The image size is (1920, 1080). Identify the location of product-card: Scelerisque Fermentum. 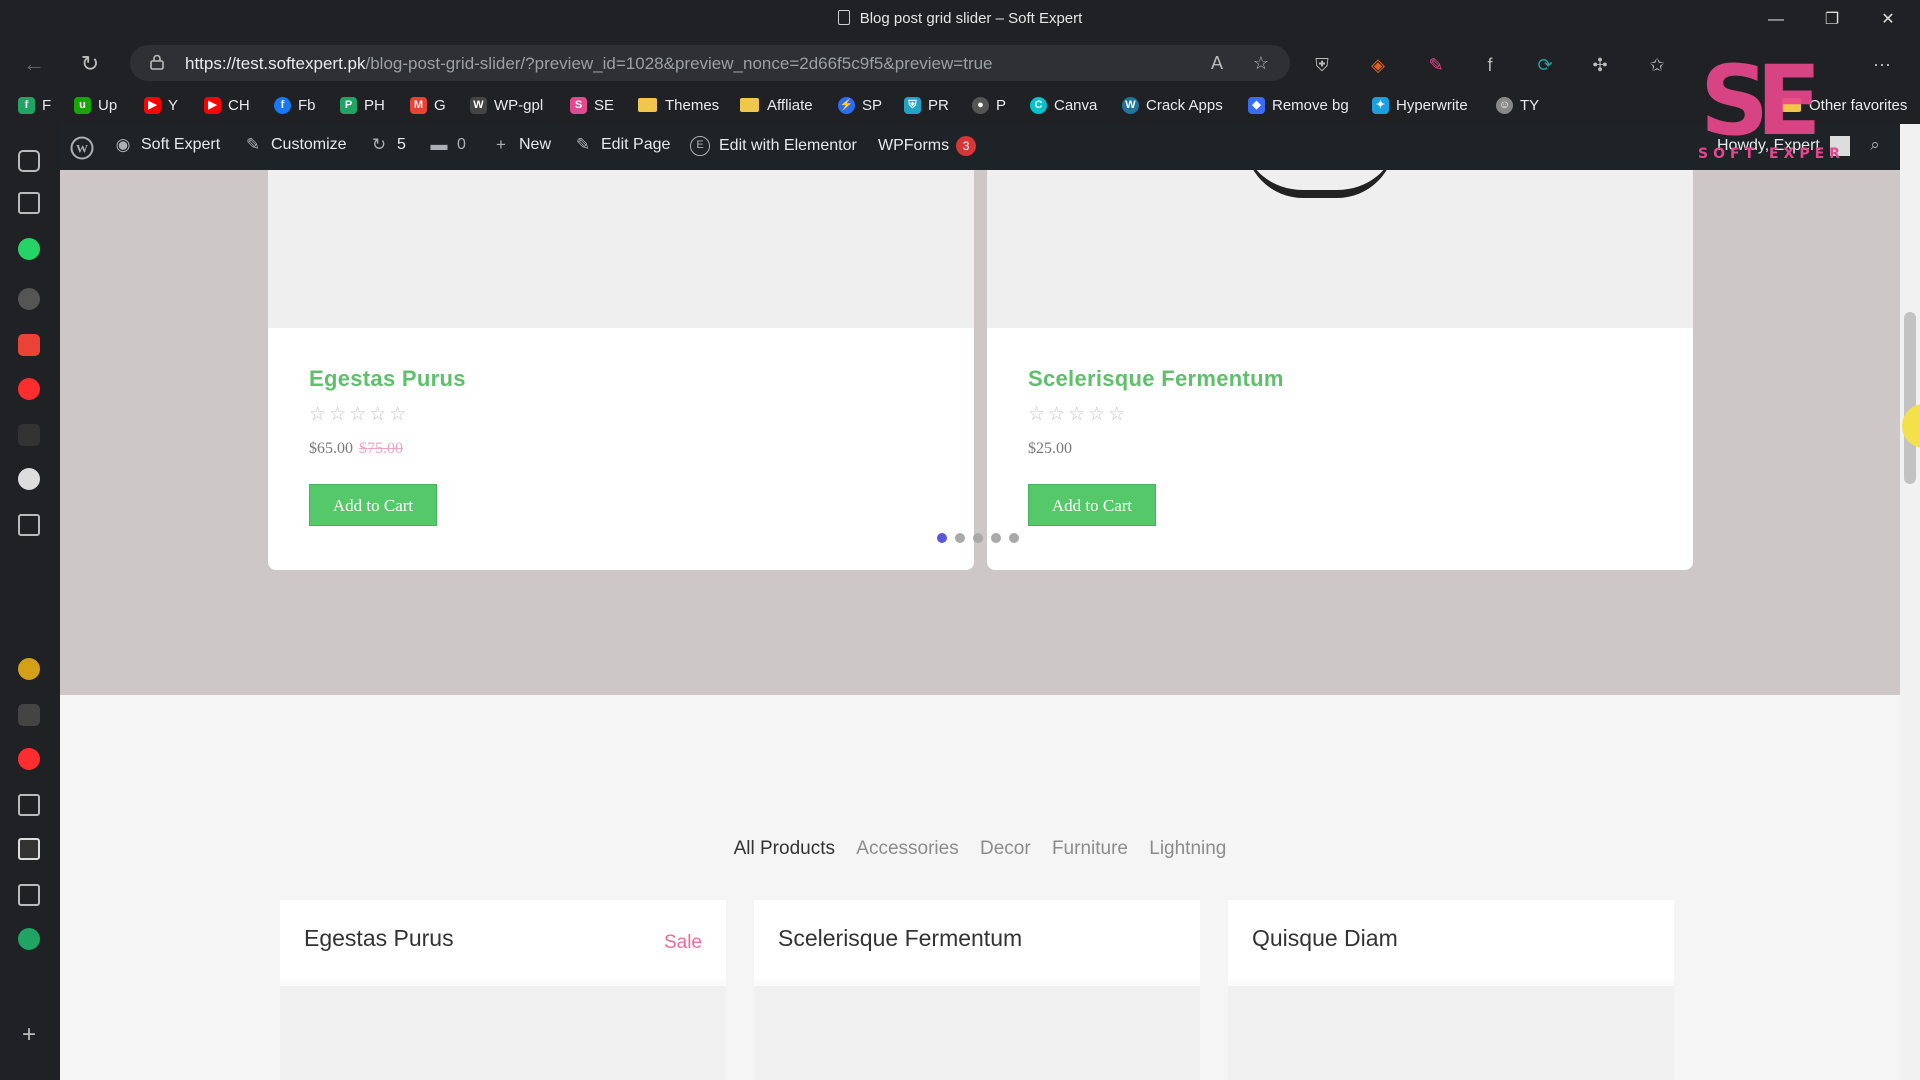
(977, 990).